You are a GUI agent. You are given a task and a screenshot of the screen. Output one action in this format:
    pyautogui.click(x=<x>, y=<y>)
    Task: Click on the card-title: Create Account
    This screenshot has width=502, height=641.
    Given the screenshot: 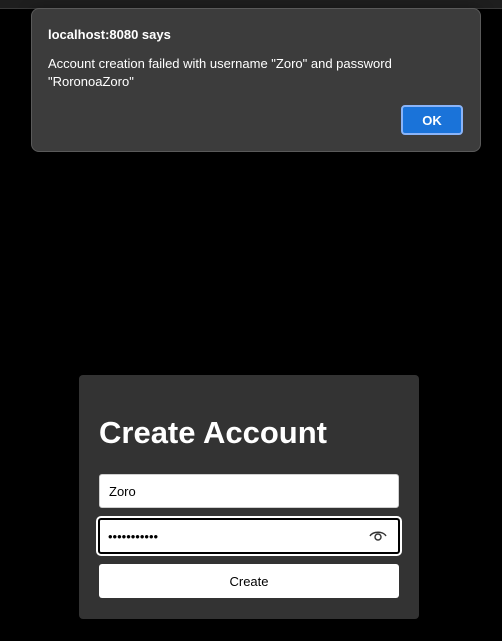 What is the action you would take?
    pyautogui.click(x=213, y=432)
    